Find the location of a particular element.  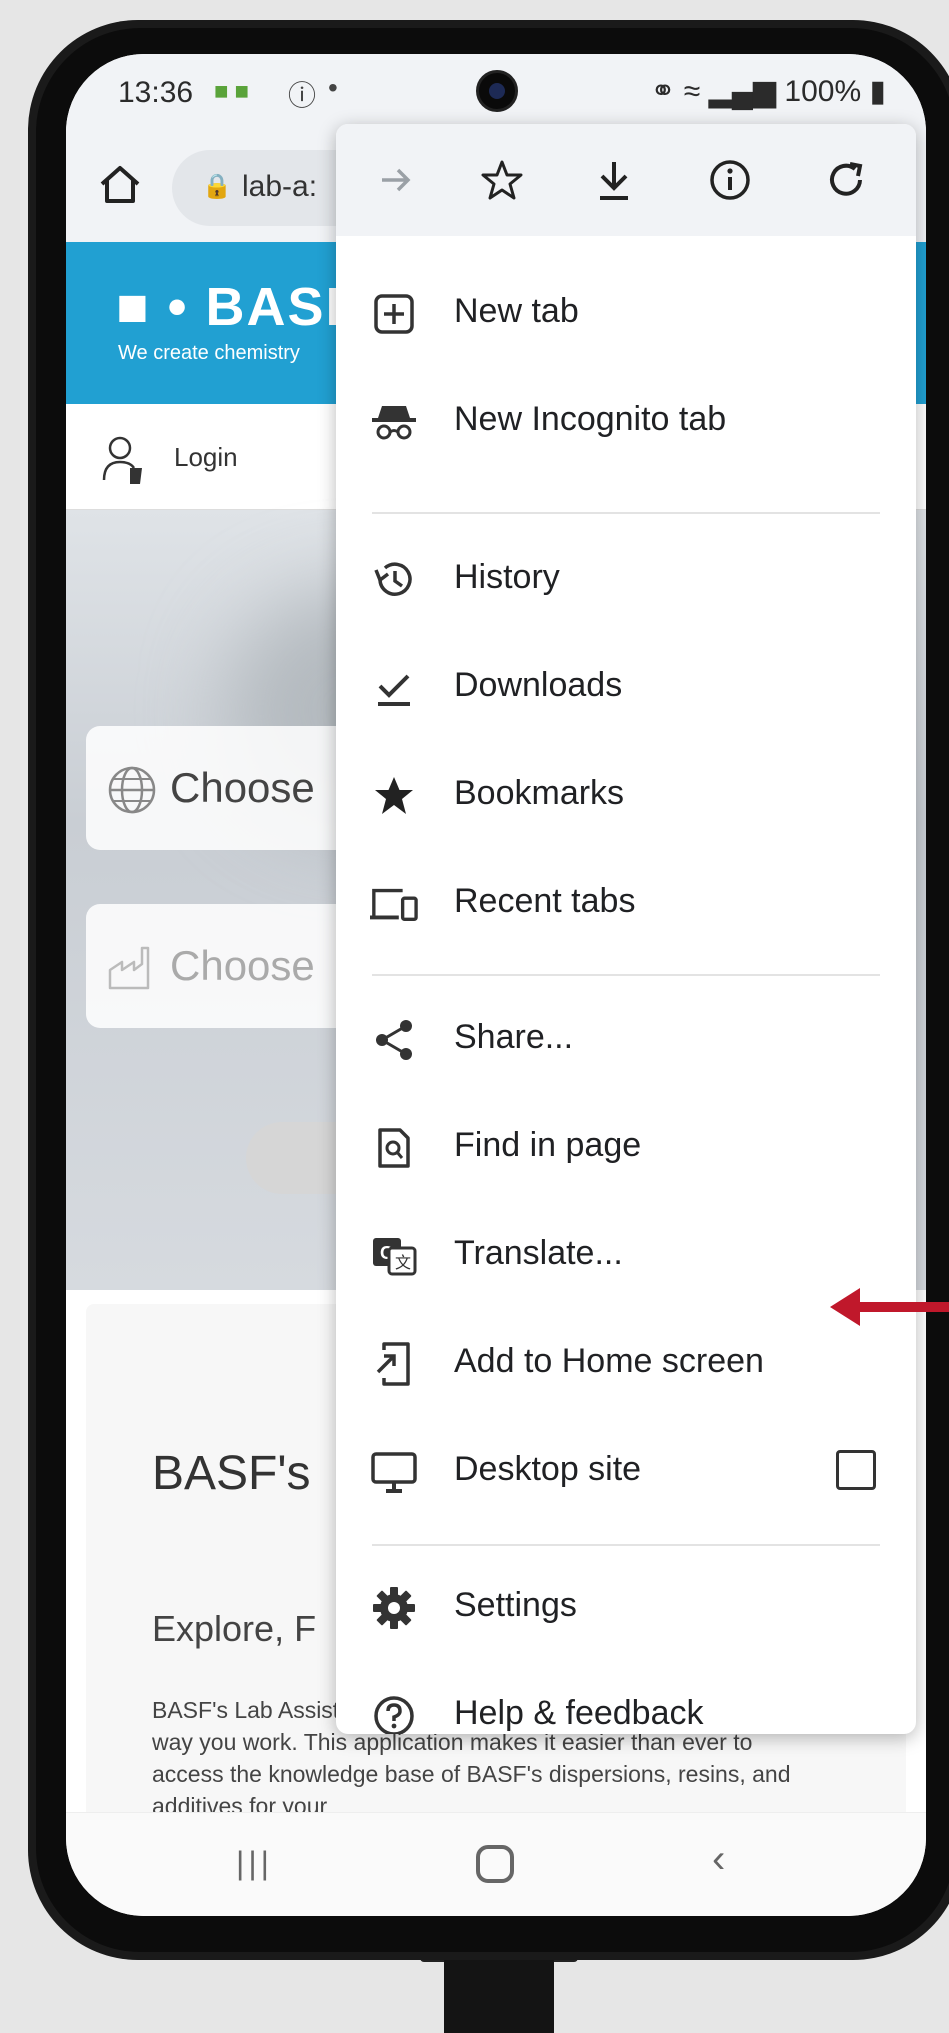

menu-item-label: New tab is located at coordinates (516, 311).